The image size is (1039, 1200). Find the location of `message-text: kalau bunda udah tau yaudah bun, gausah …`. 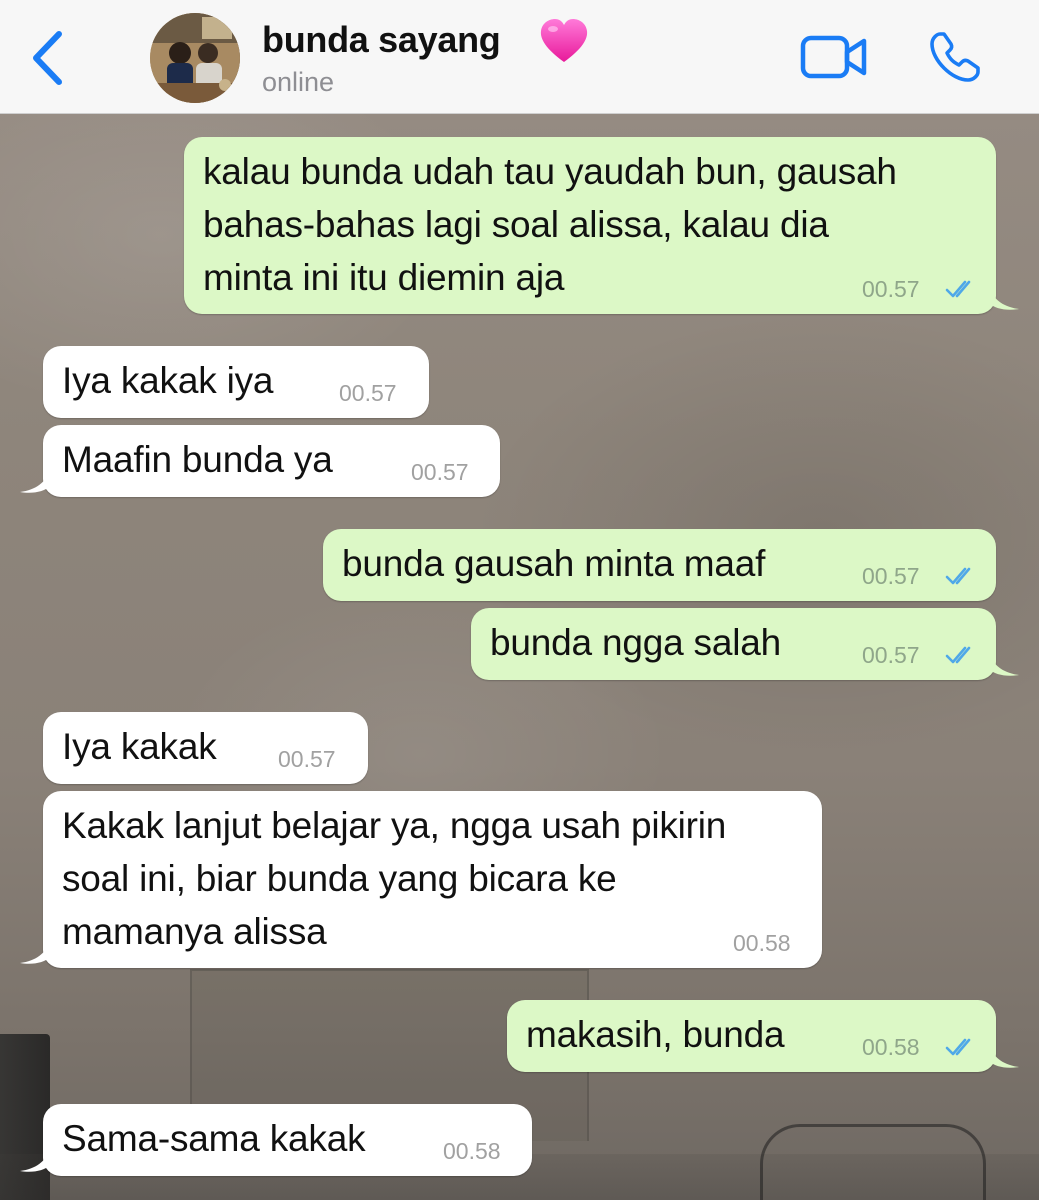

message-text: kalau bunda udah tau yaudah bun, gausah … is located at coordinates (550, 224).